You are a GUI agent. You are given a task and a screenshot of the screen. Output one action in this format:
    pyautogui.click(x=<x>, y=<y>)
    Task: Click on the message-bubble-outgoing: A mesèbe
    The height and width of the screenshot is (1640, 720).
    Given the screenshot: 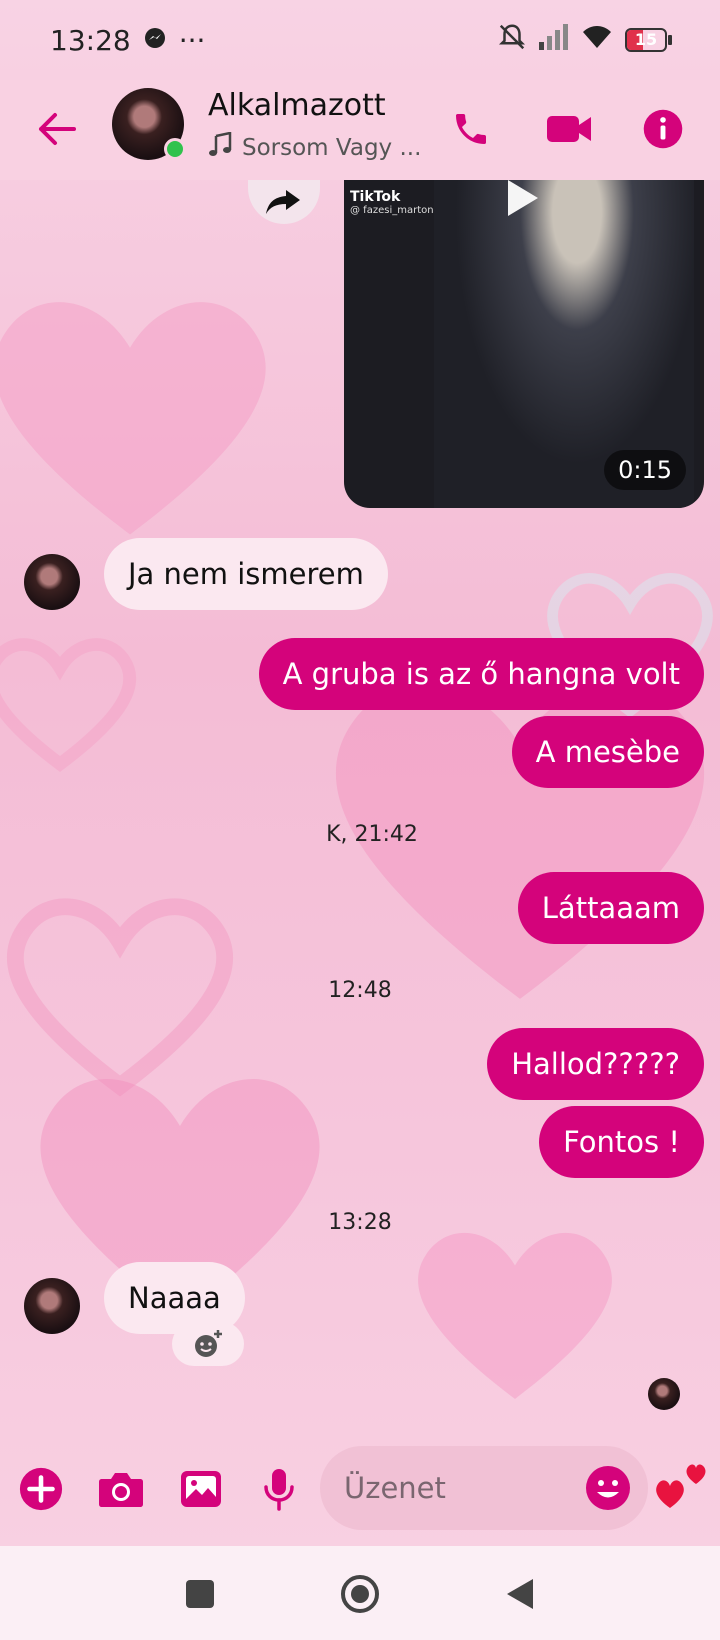 What is the action you would take?
    pyautogui.click(x=607, y=752)
    